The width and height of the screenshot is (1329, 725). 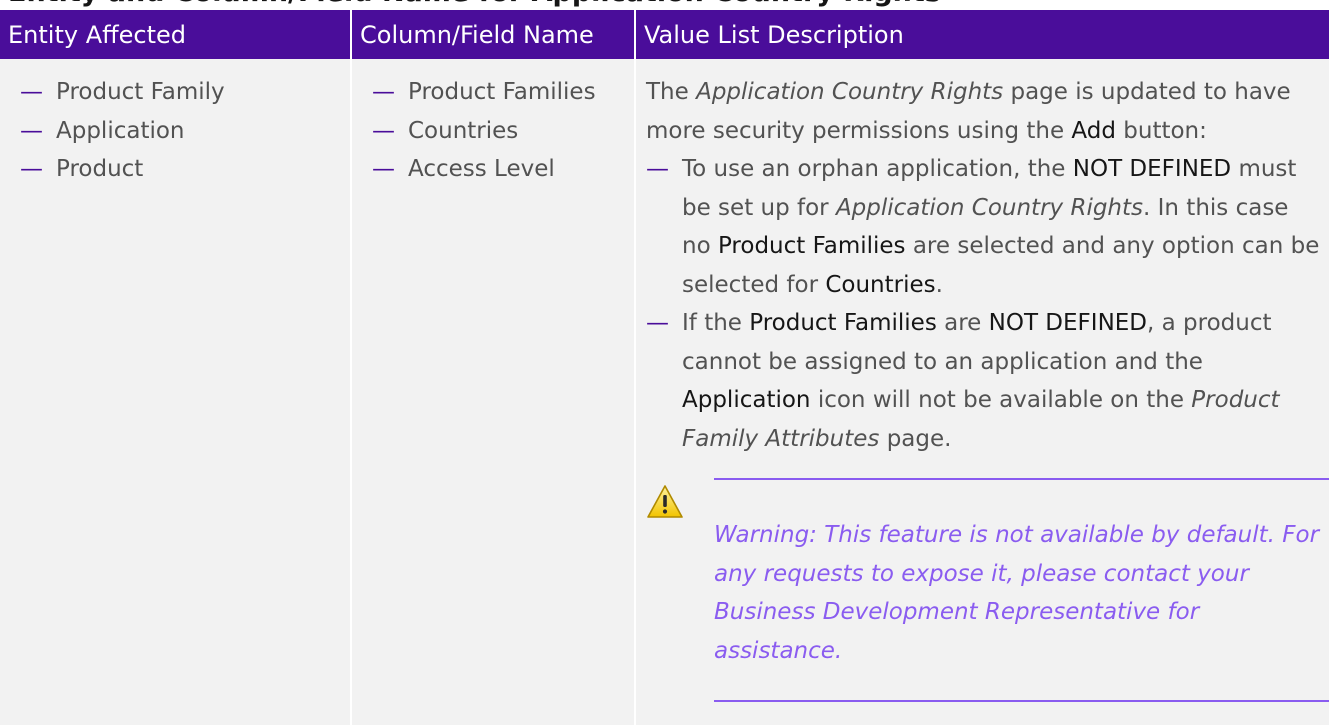 What do you see at coordinates (746, 400) in the screenshot?
I see `ui-term: Application` at bounding box center [746, 400].